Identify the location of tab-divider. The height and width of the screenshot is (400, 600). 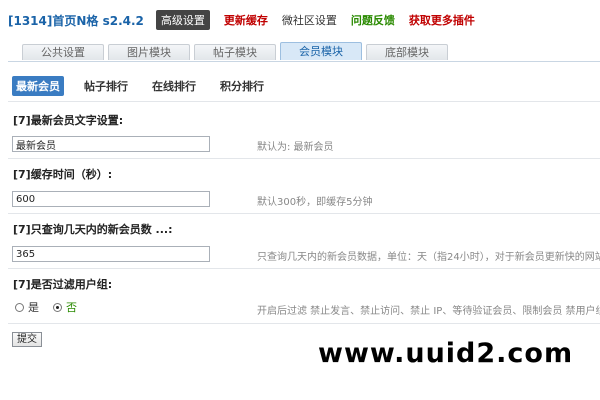
(304, 61).